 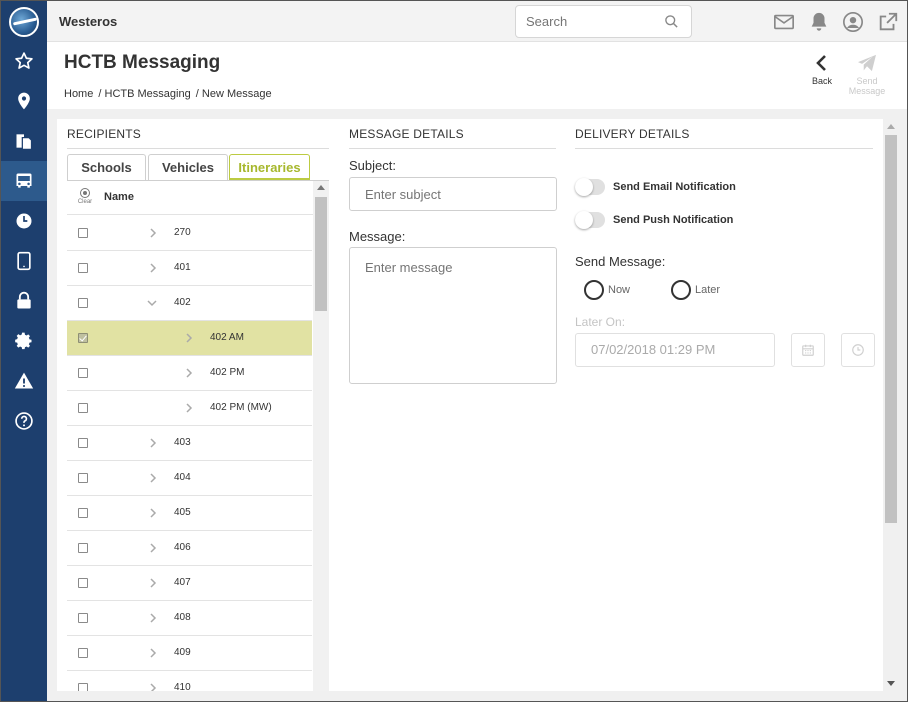 I want to click on sidebar-item-locations, so click(x=24, y=101).